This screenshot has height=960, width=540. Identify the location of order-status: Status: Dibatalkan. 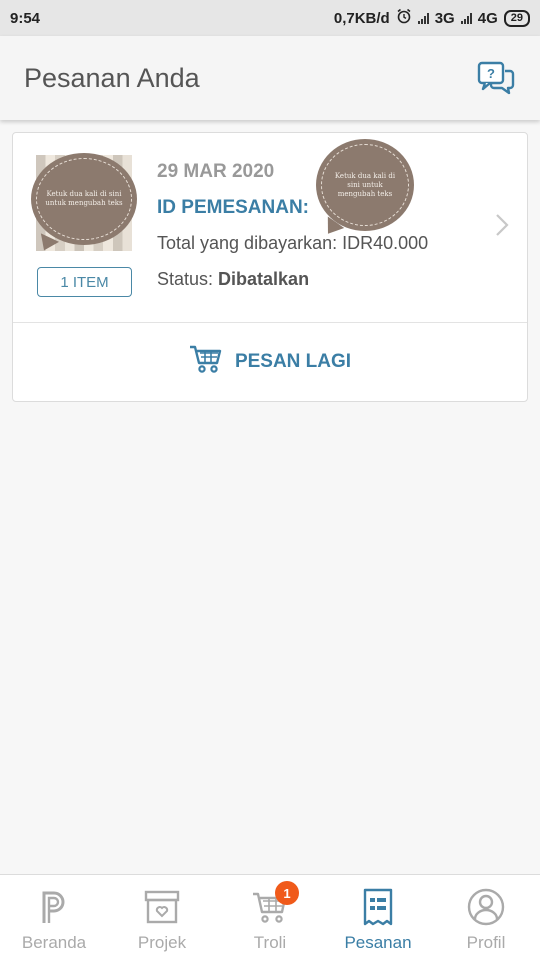
(233, 279).